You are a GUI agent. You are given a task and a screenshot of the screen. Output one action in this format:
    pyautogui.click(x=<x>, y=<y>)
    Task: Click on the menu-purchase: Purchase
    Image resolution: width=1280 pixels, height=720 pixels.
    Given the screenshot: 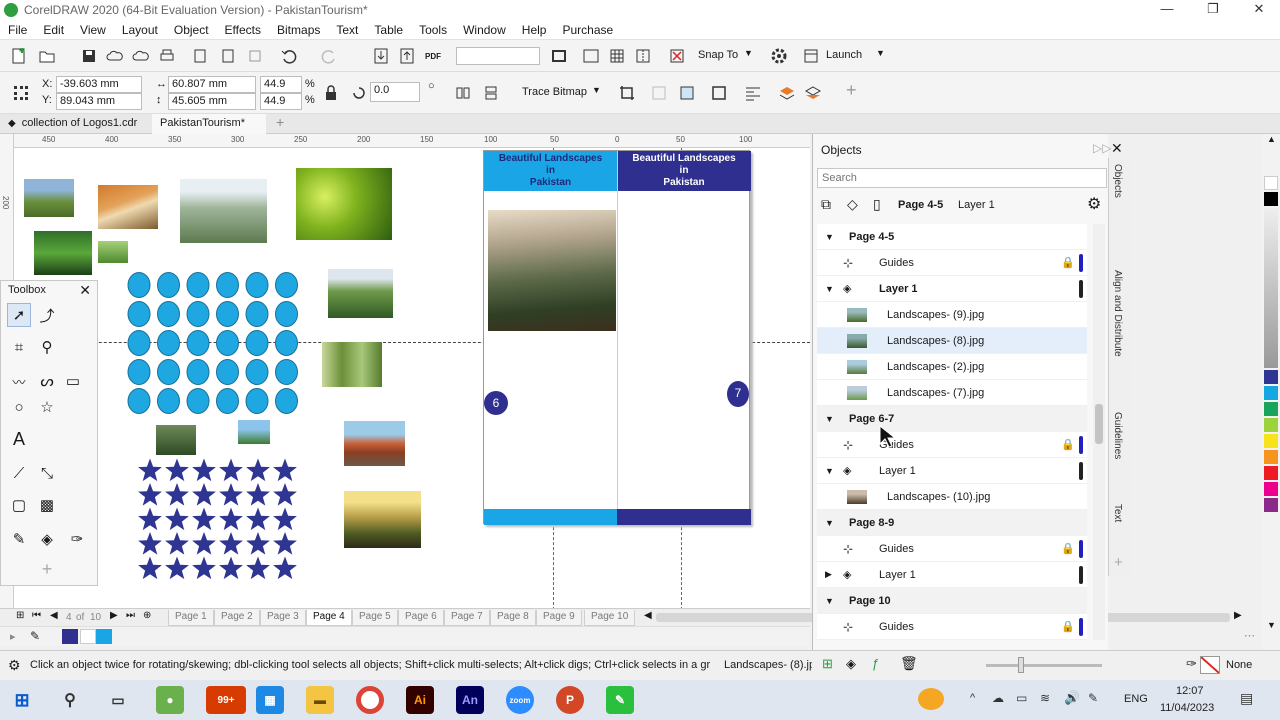 What is the action you would take?
    pyautogui.click(x=587, y=30)
    